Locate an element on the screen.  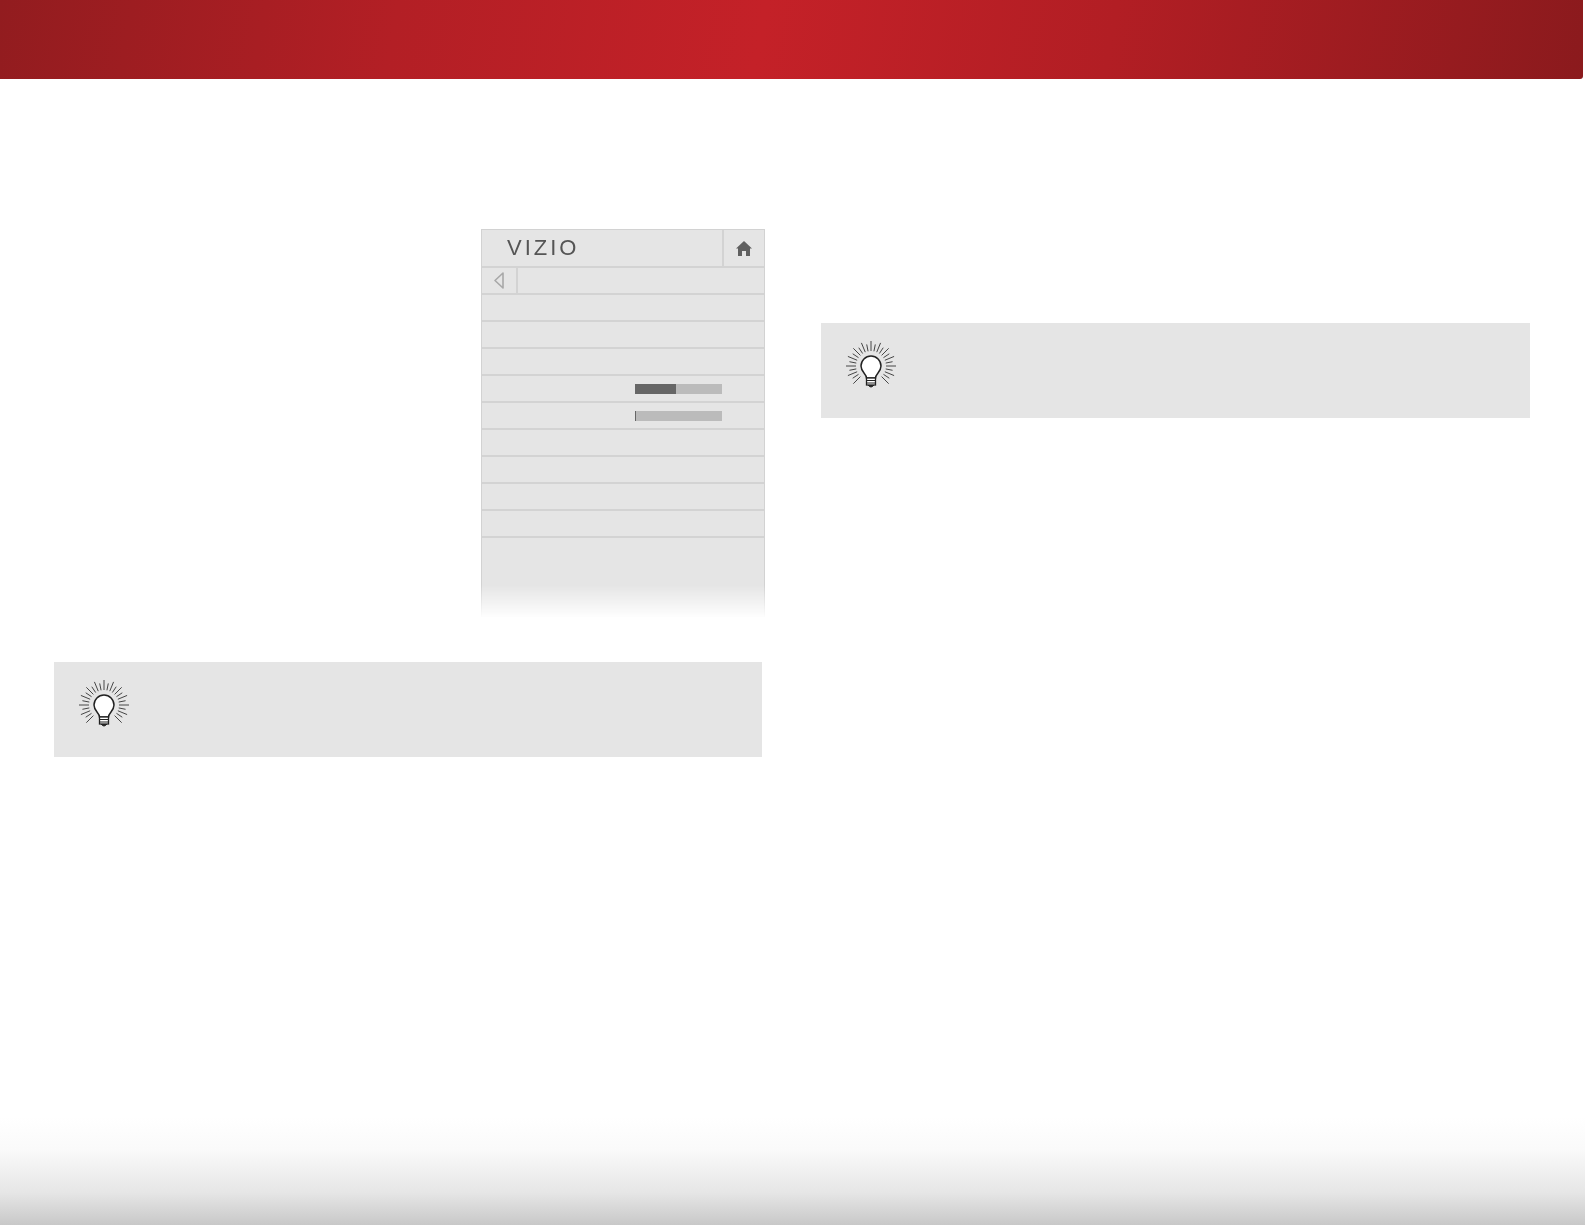
home-icon is located at coordinates (744, 248).